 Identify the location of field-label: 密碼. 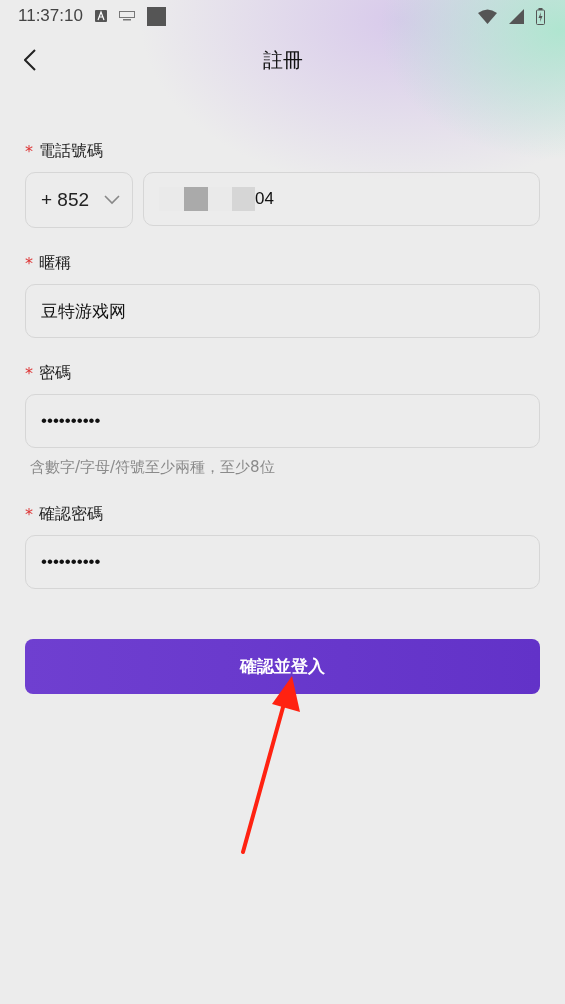
(55, 373).